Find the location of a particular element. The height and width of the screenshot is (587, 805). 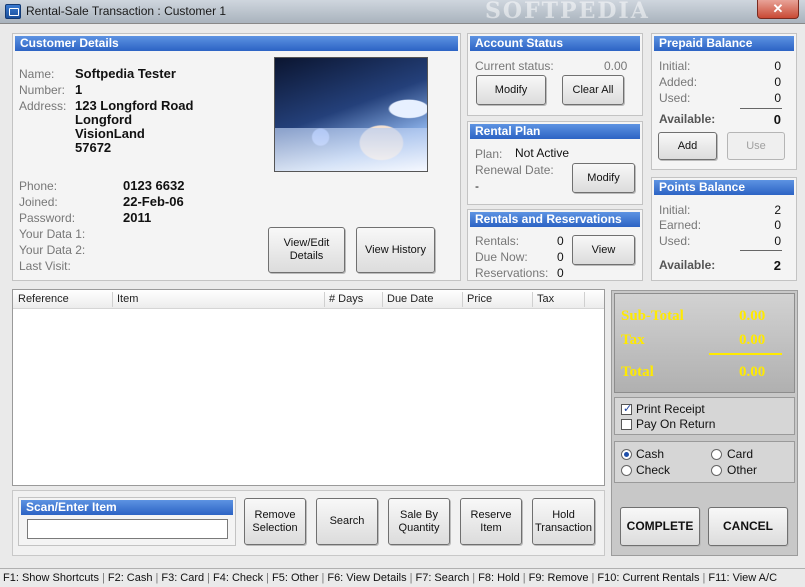

customer-photo is located at coordinates (351, 114).